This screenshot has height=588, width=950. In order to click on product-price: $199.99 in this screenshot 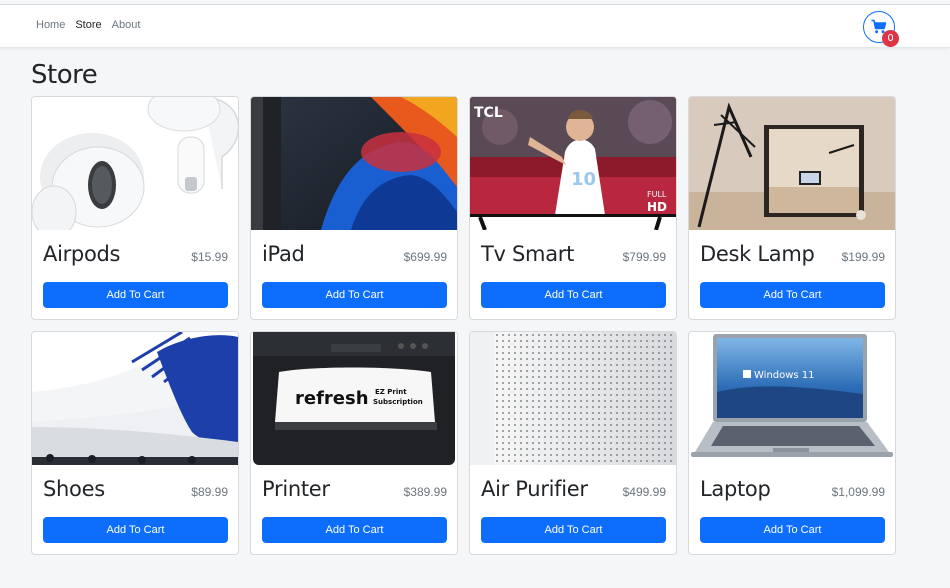, I will do `click(863, 257)`.